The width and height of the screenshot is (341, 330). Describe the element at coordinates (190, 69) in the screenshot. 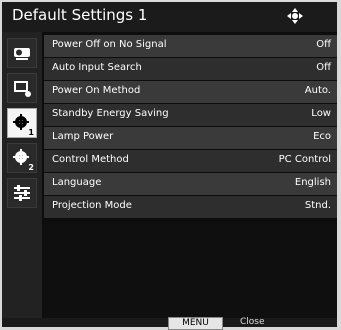

I see `menu-row-auto-input-search: Auto Input Search Off` at that location.